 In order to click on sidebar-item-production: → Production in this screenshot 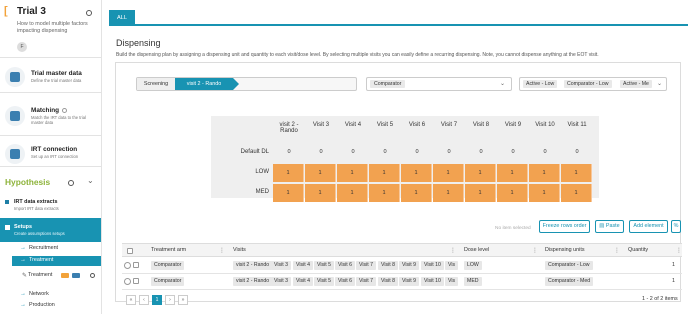, I will do `click(50, 306)`.